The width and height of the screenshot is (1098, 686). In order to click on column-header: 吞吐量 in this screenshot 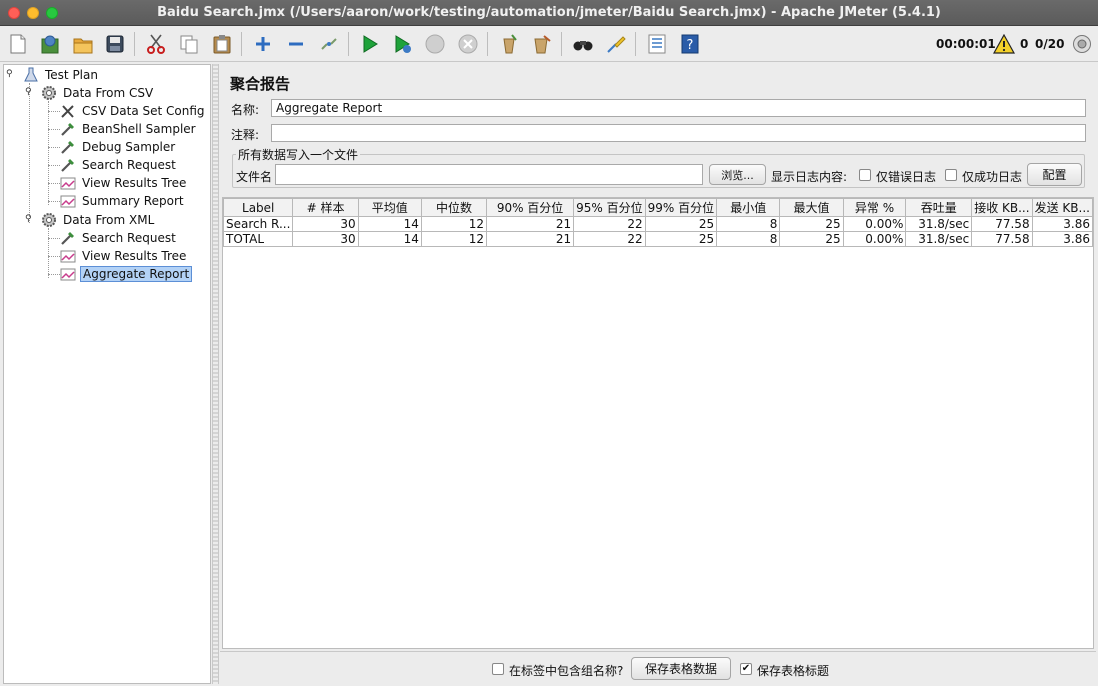, I will do `click(939, 207)`.